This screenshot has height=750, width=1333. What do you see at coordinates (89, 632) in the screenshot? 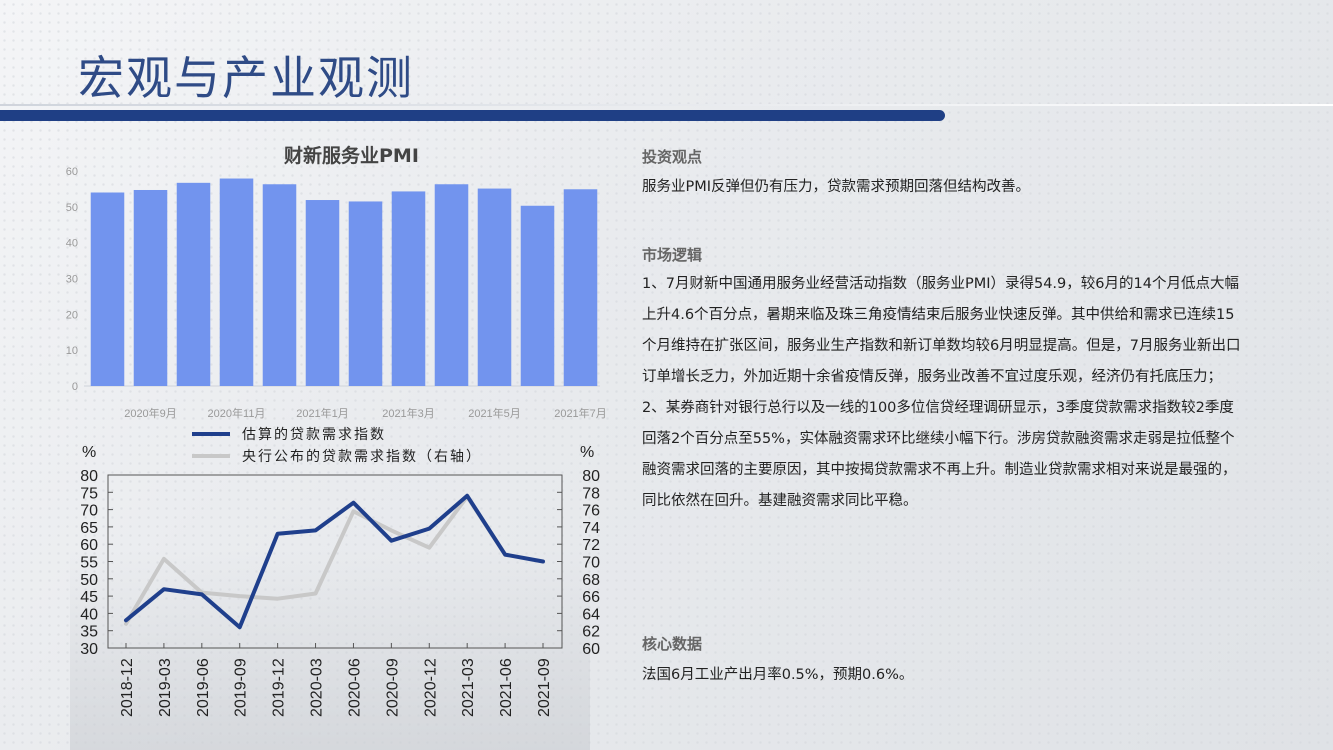
I see `left-y-tick-label: 35` at bounding box center [89, 632].